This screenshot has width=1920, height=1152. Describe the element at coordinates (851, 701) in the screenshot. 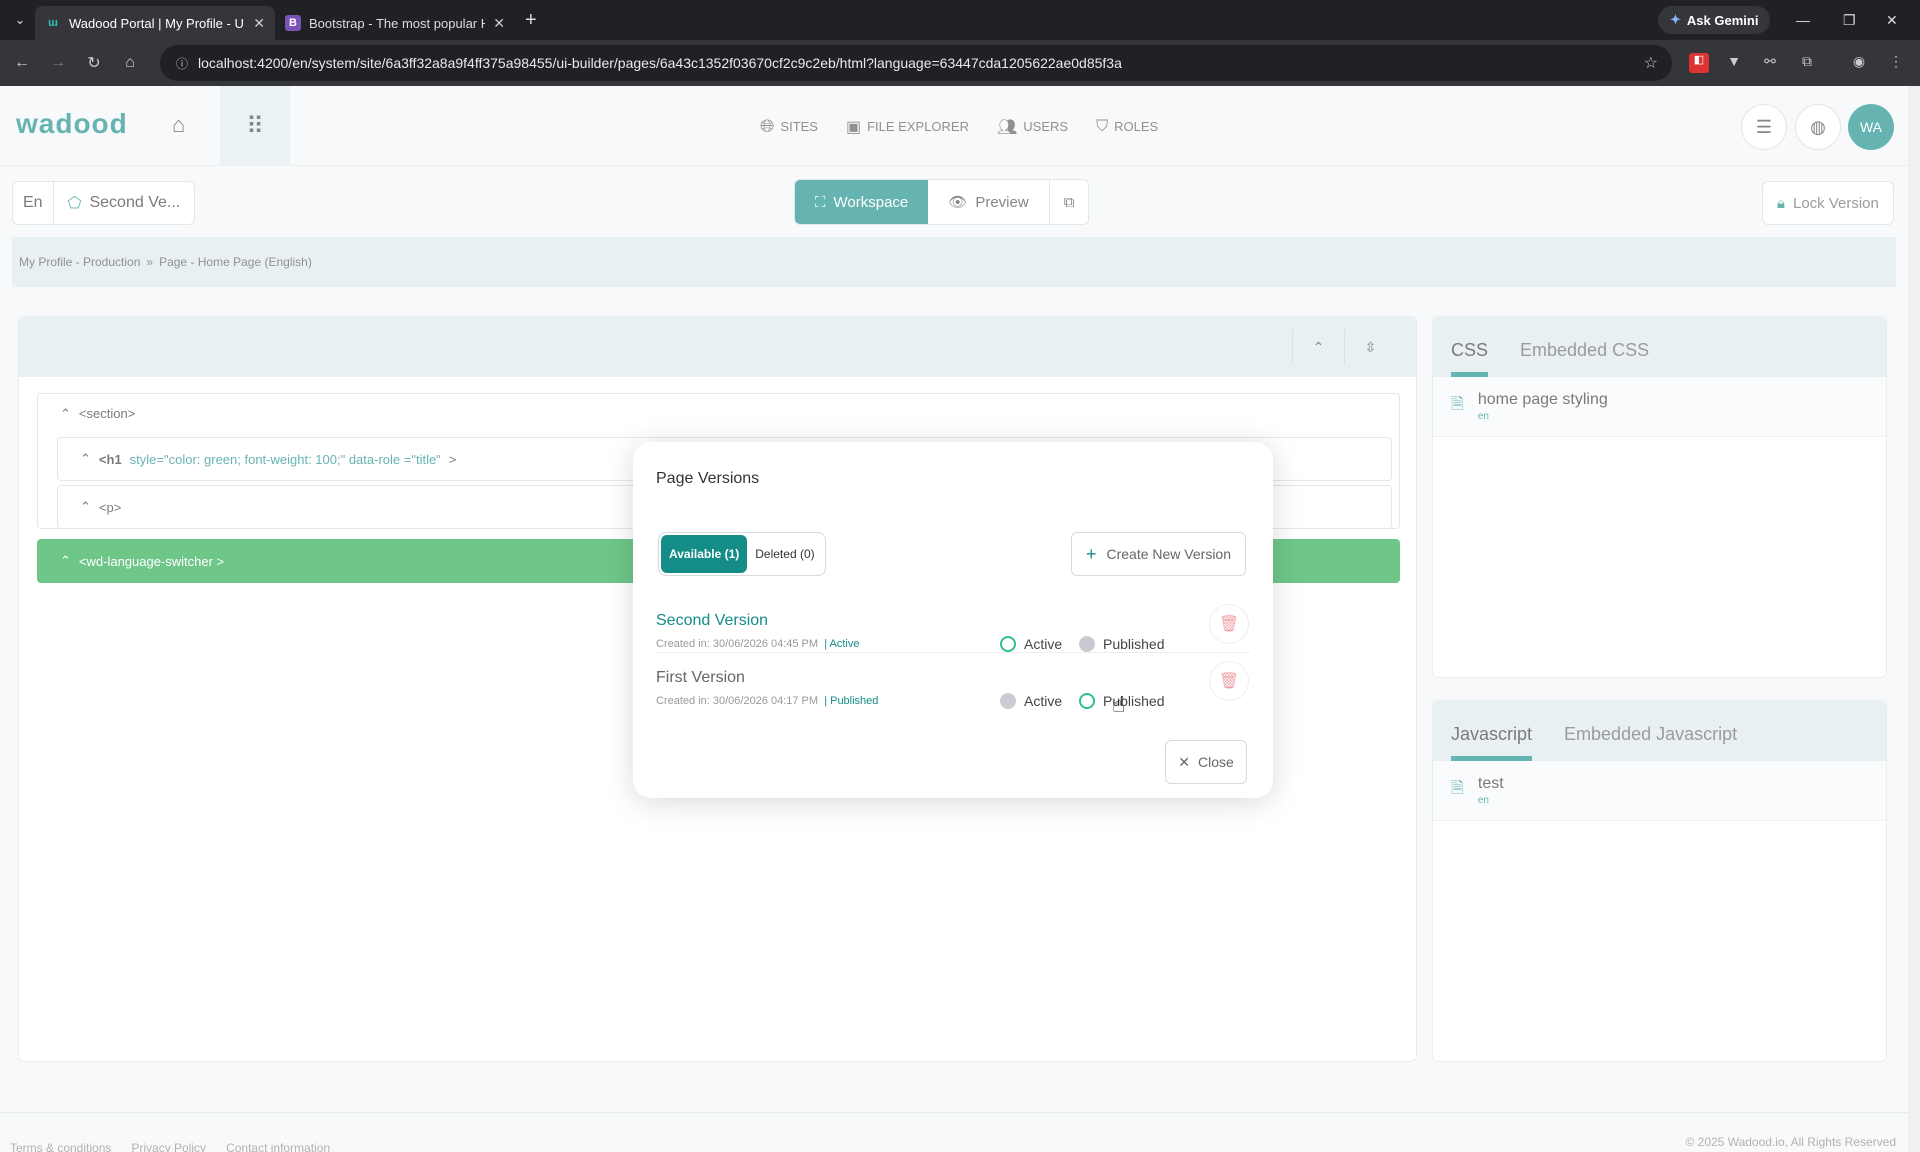

I see `version-status: | Published` at that location.